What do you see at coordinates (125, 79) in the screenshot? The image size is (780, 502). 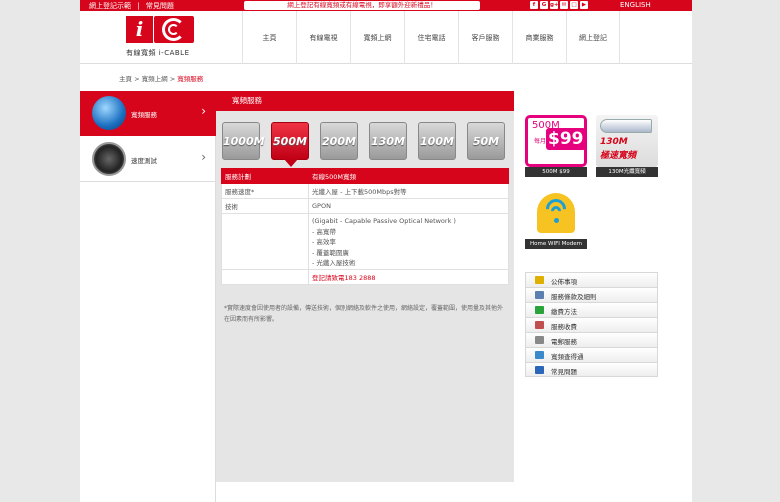 I see `breadcrumb-home: 主頁` at bounding box center [125, 79].